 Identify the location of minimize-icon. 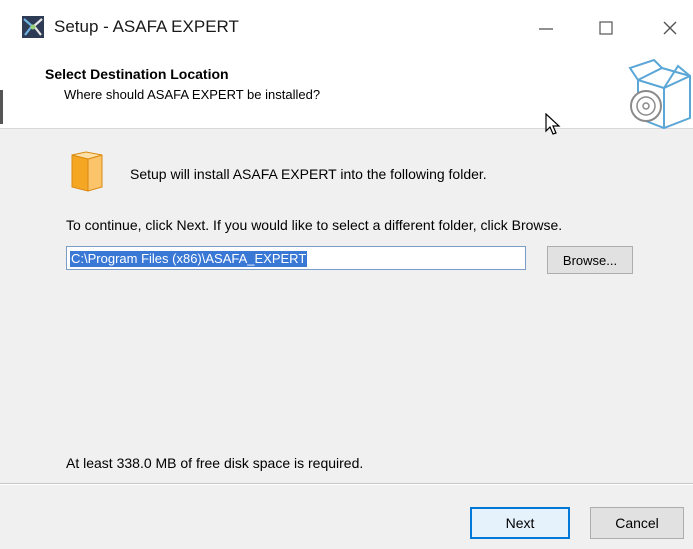
(546, 29).